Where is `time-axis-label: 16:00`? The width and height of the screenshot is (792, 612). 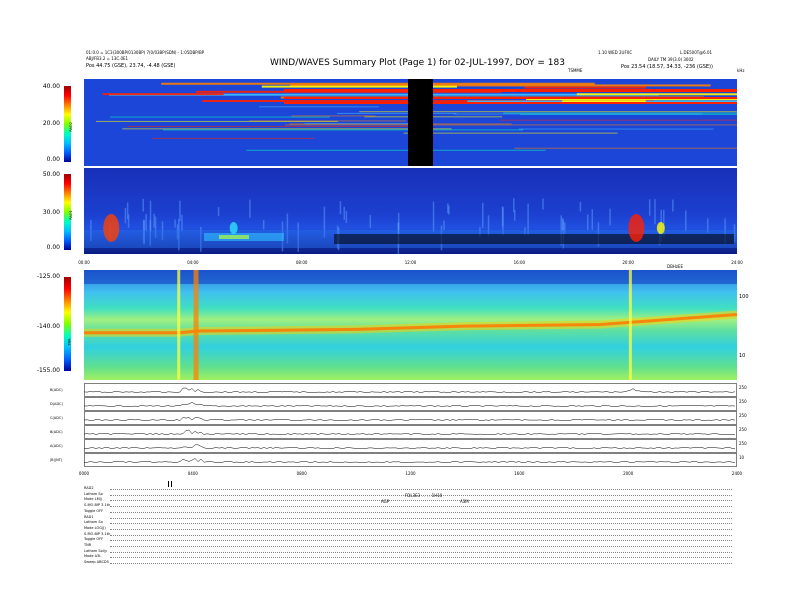 time-axis-label: 16:00 is located at coordinates (519, 262).